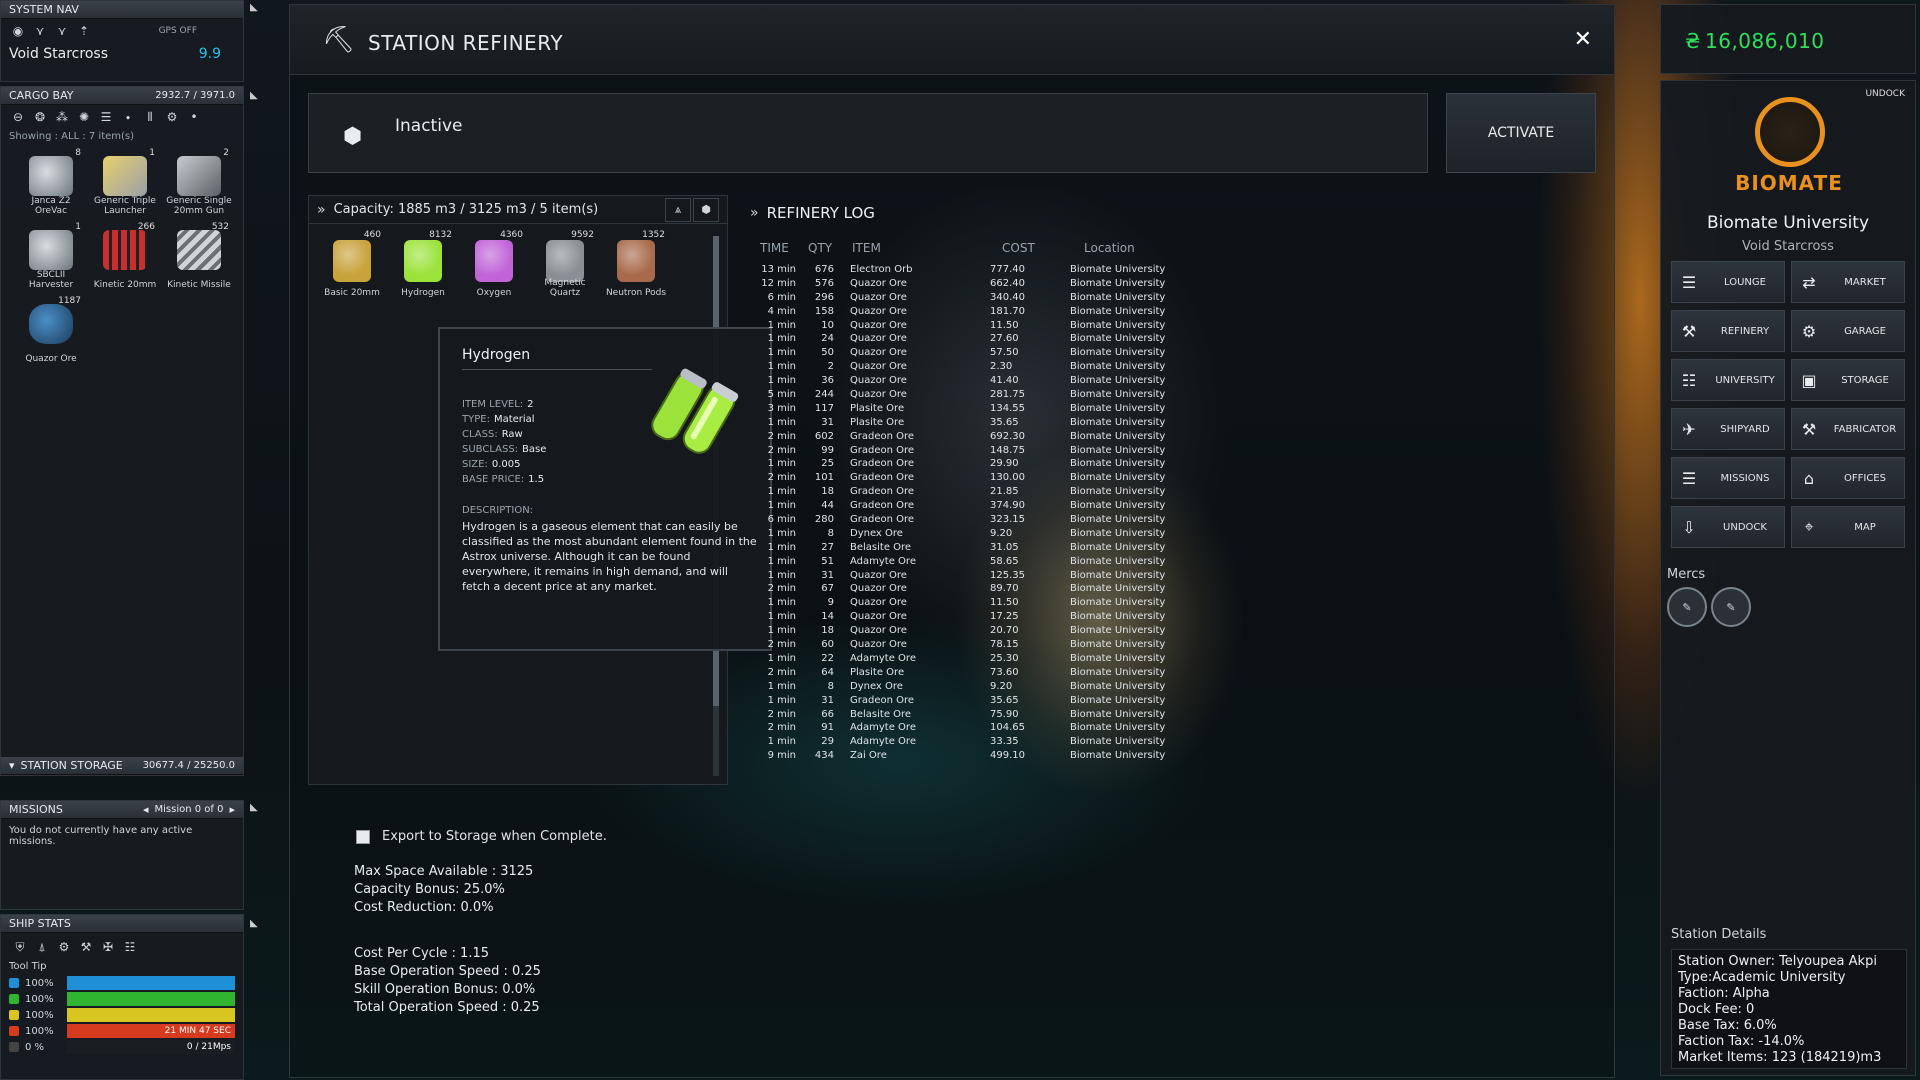 The image size is (1920, 1080). I want to click on refinery-item: 460 Basic 20mm, so click(352, 264).